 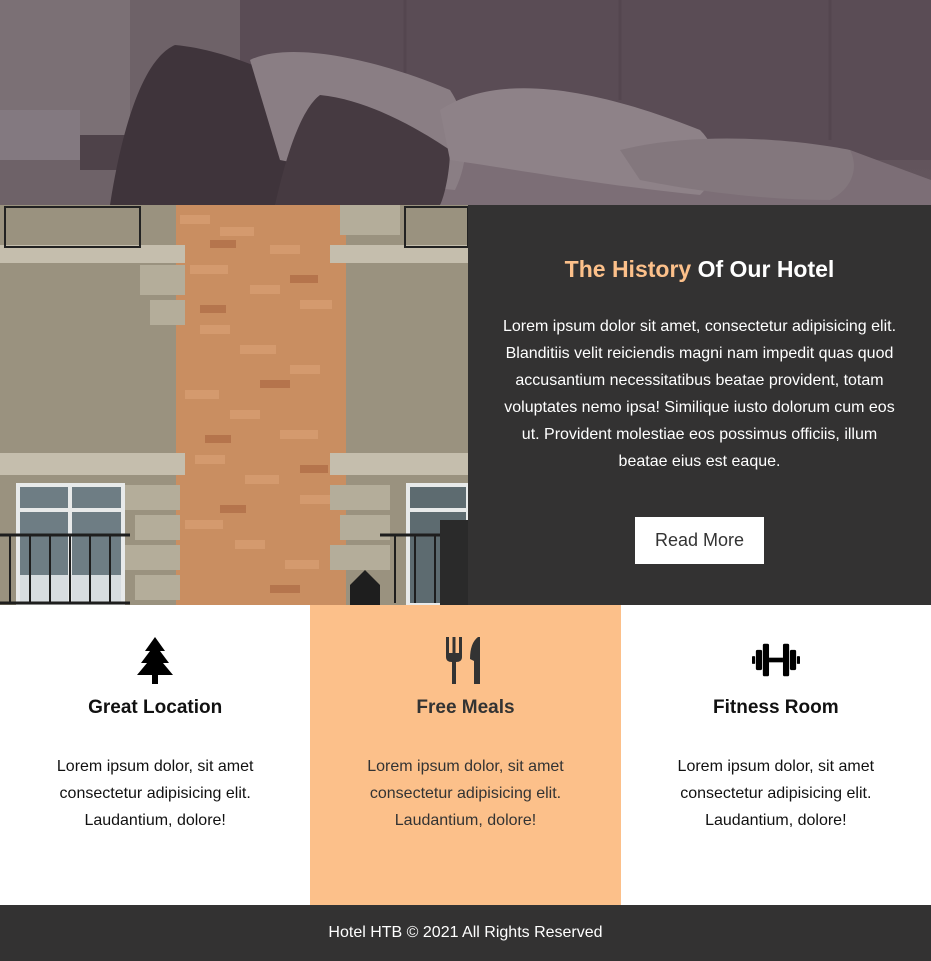 What do you see at coordinates (776, 707) in the screenshot?
I see `feature-title: Fitness Room` at bounding box center [776, 707].